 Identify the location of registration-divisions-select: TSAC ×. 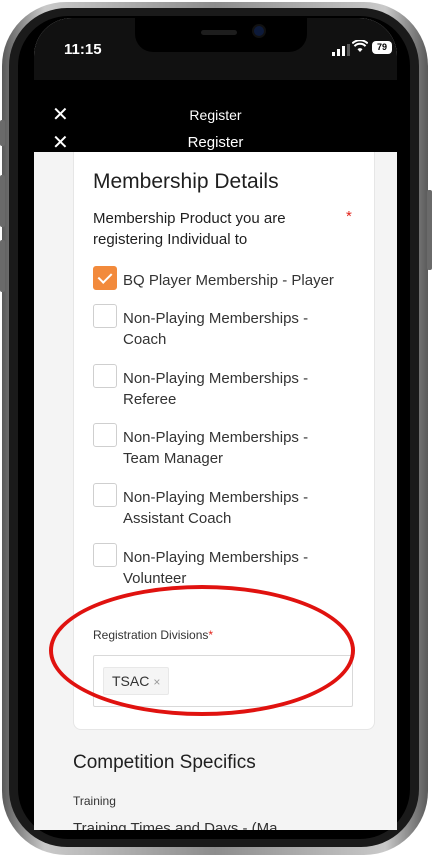
(223, 681).